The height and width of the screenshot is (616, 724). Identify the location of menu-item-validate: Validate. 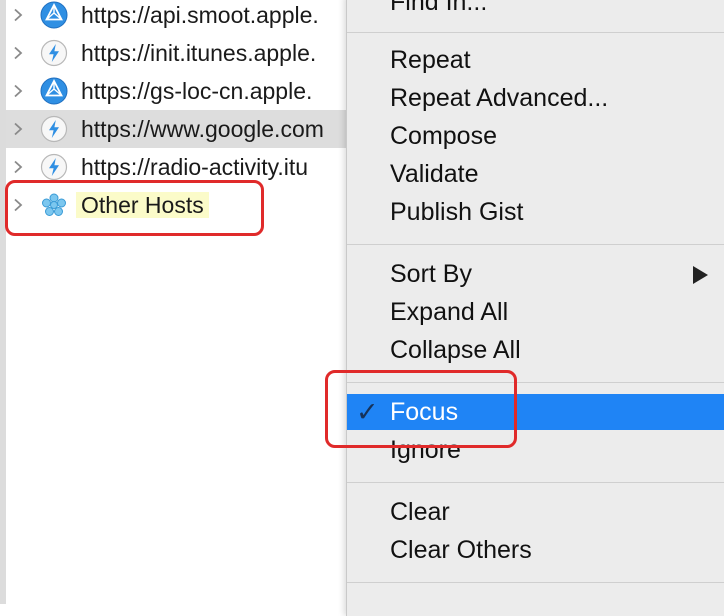
(535, 174).